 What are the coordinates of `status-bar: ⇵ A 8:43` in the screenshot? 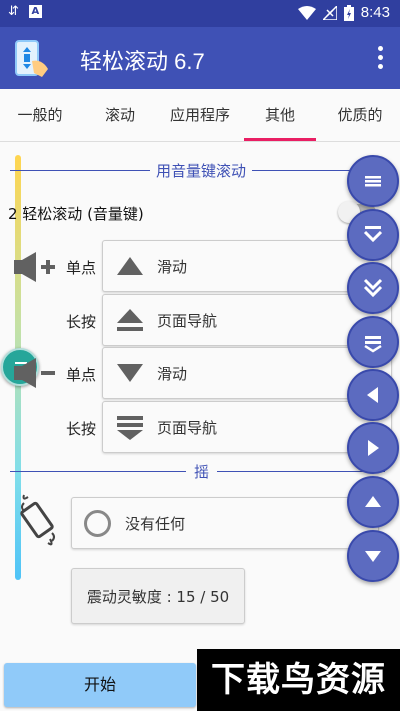 It's located at (200, 13).